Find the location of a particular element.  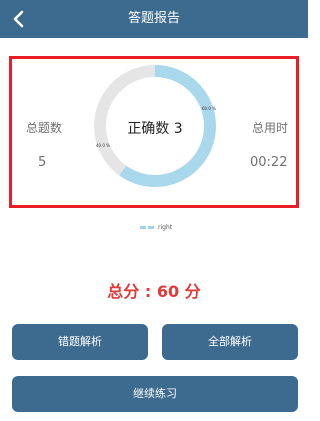

legend-label-right: right is located at coordinates (165, 227).